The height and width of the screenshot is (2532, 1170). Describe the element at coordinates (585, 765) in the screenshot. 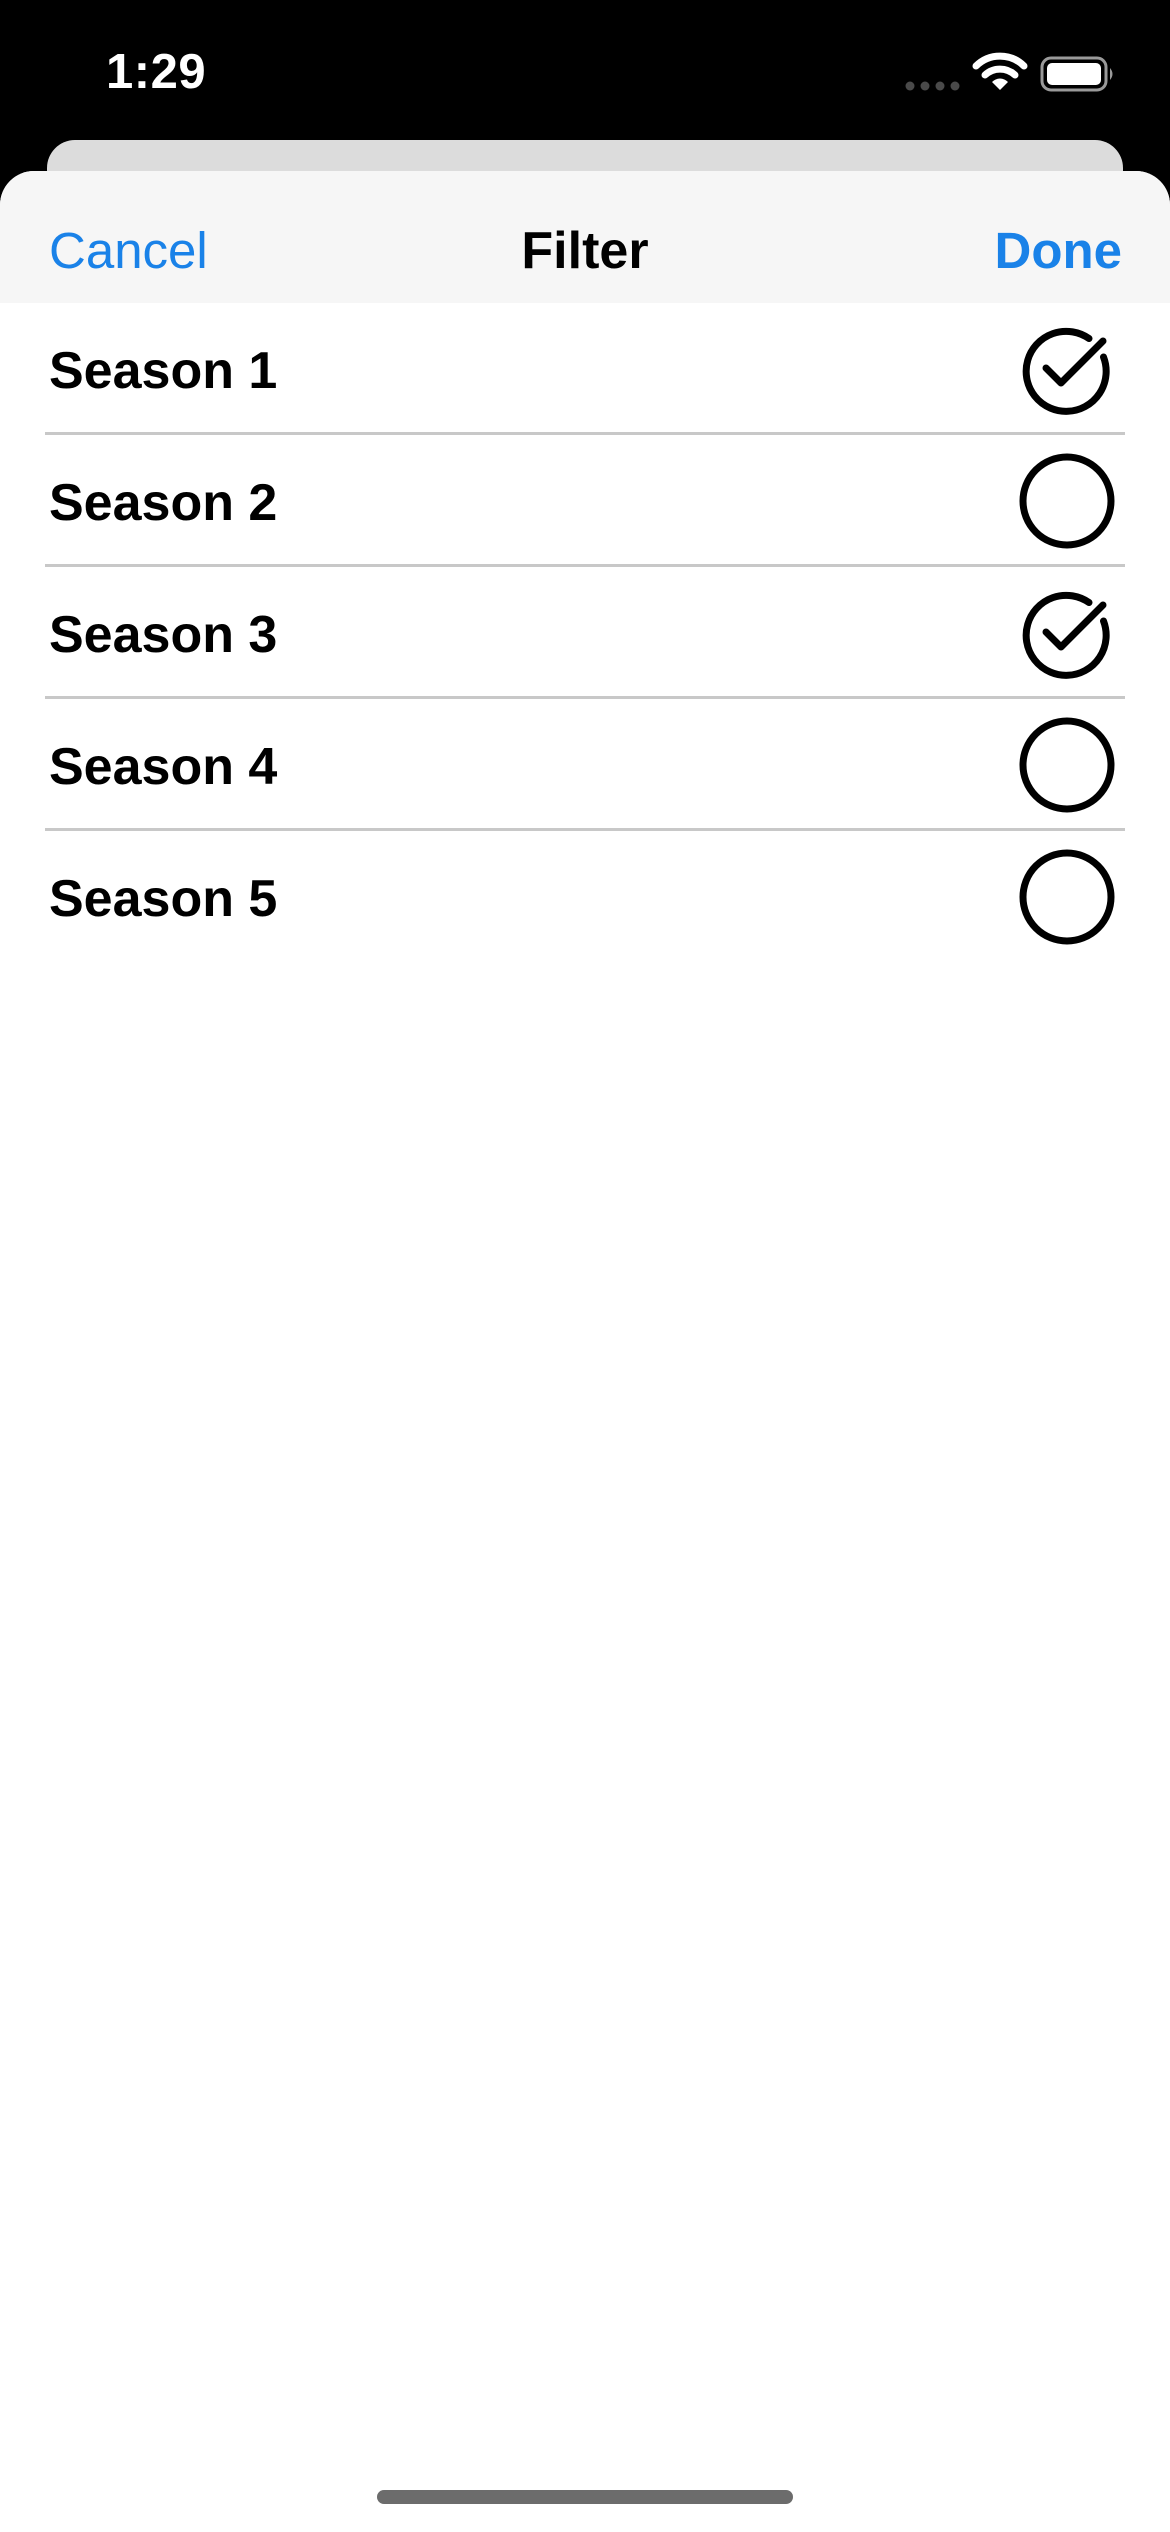

I see `season-row-4: Season 4` at that location.